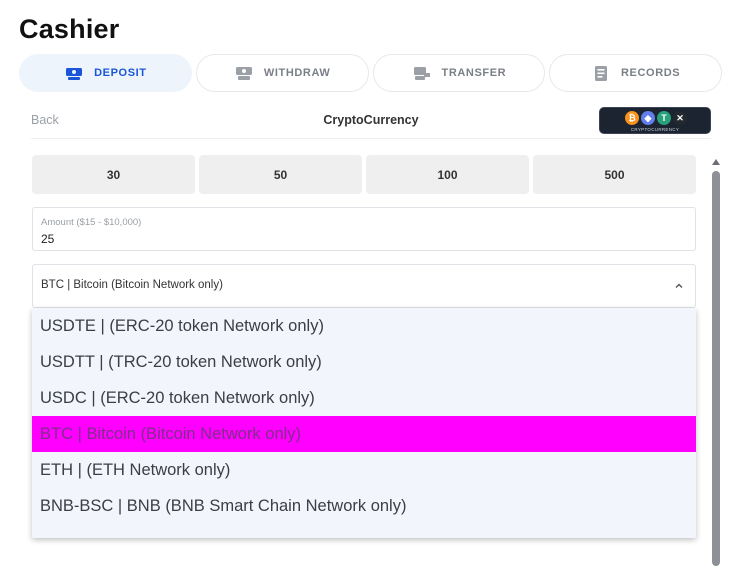  What do you see at coordinates (280, 174) in the screenshot?
I see `preset-50-button: 50` at bounding box center [280, 174].